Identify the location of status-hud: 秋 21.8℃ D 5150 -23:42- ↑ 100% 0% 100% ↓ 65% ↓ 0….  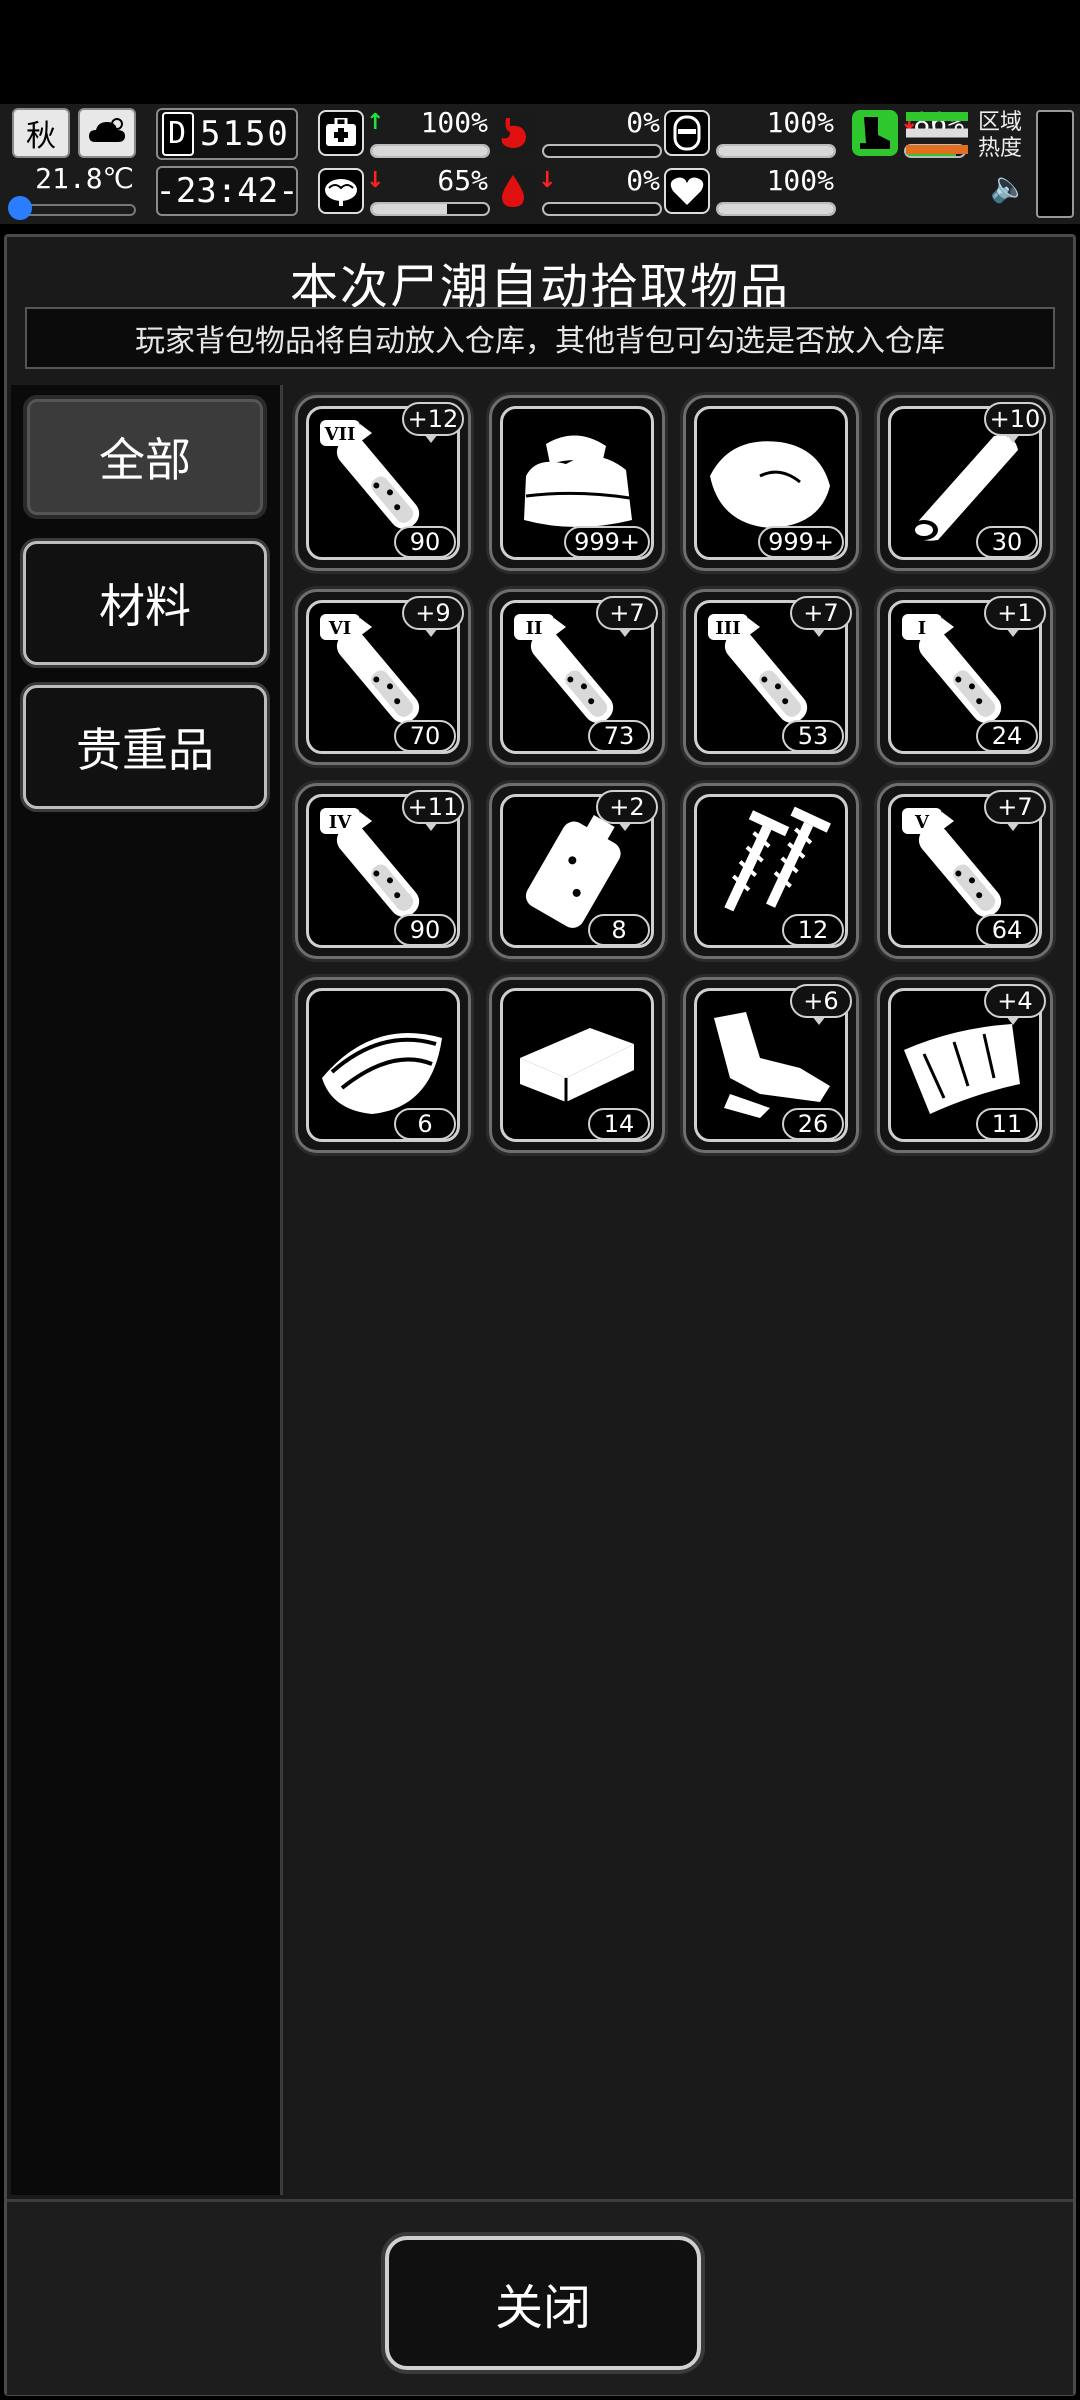
(540, 164).